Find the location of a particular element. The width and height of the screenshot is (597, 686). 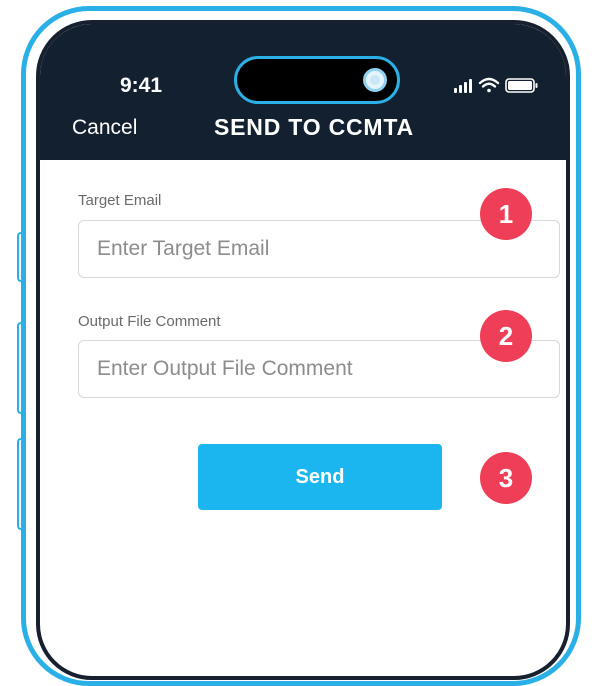

target-email-label: Target Email is located at coordinates (120, 200).